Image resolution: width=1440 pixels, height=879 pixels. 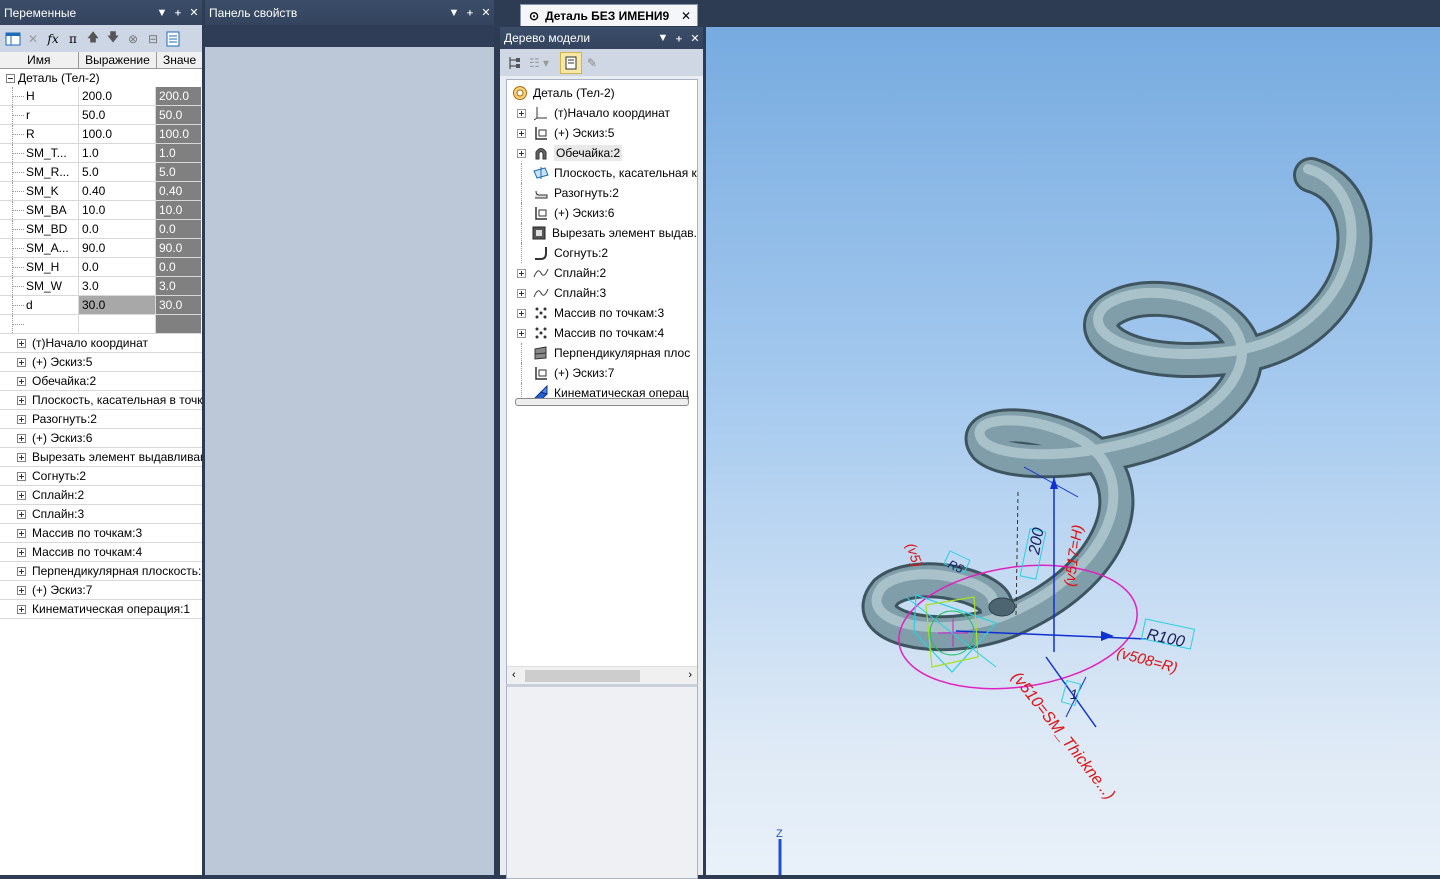 I want to click on column-expression: Выражение, so click(x=118, y=60).